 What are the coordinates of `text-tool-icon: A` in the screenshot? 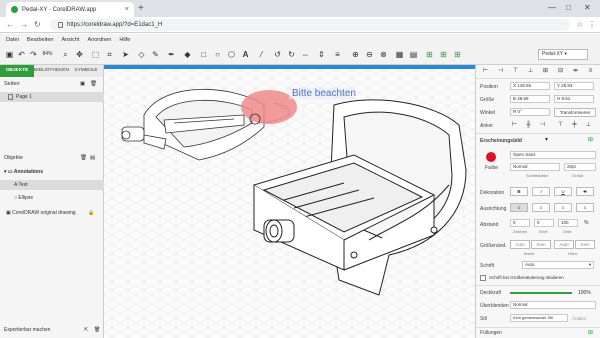 It's located at (245, 54).